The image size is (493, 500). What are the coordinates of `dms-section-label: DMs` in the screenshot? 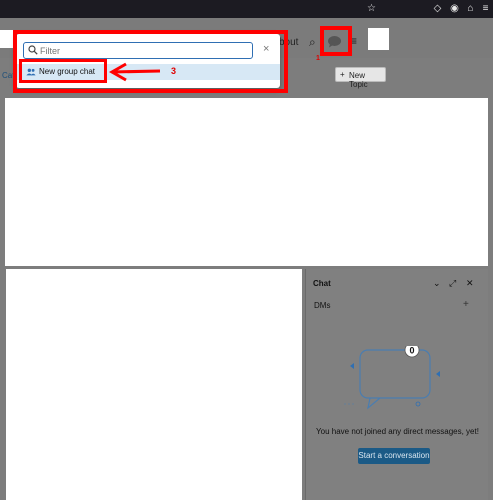 It's located at (322, 305).